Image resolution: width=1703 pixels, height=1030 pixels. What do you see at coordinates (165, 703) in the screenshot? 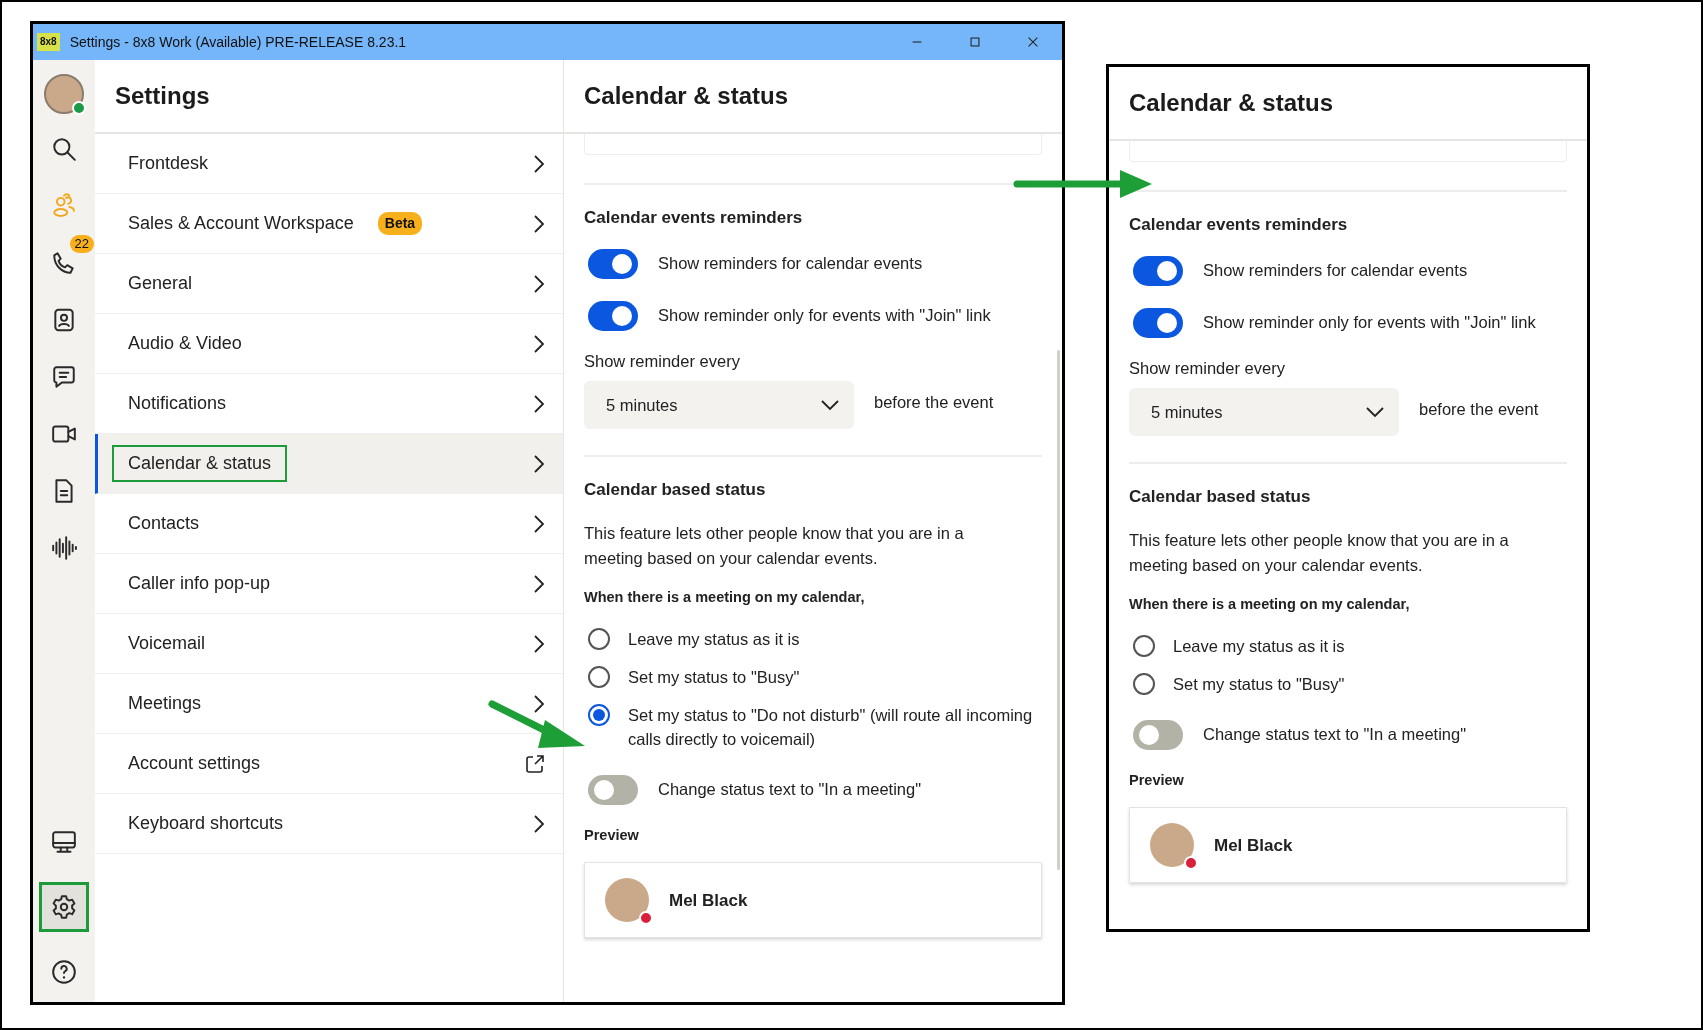
I see `menu-item-label: Meetings` at bounding box center [165, 703].